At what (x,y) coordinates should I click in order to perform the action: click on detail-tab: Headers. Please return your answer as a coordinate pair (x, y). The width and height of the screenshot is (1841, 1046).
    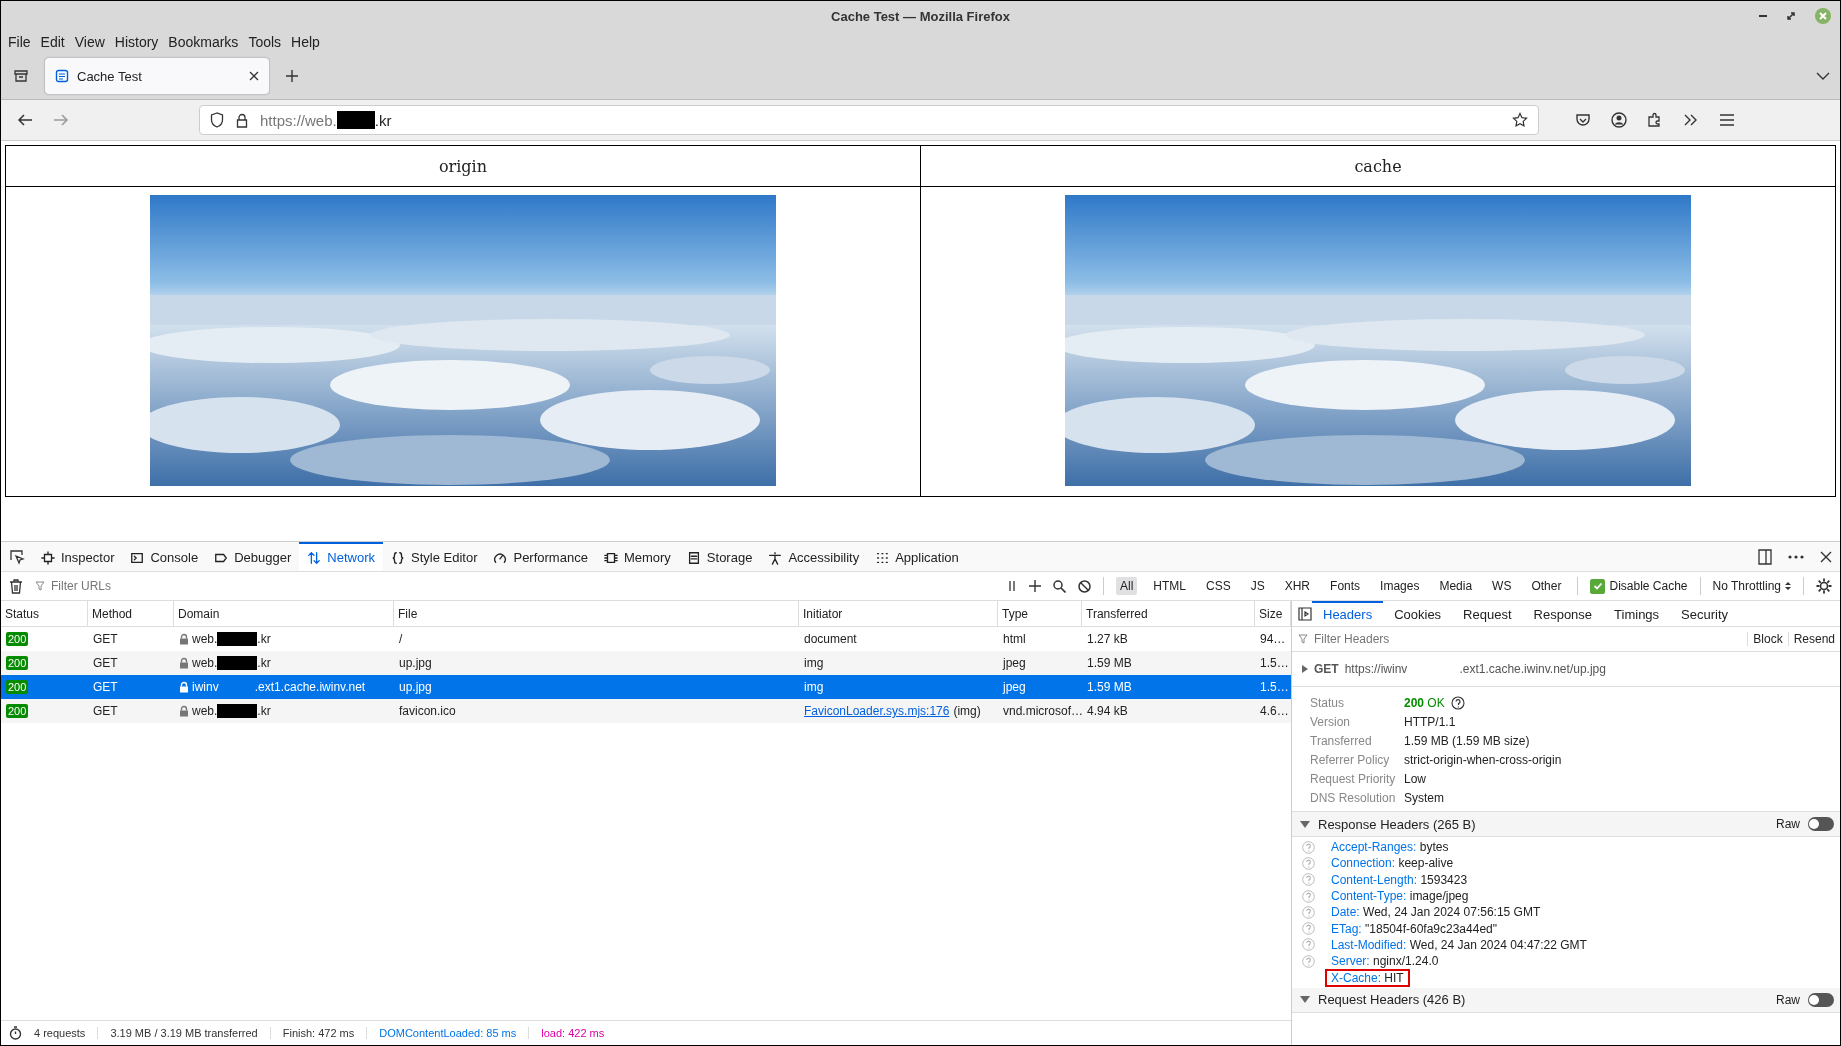
    Looking at the image, I should click on (1348, 613).